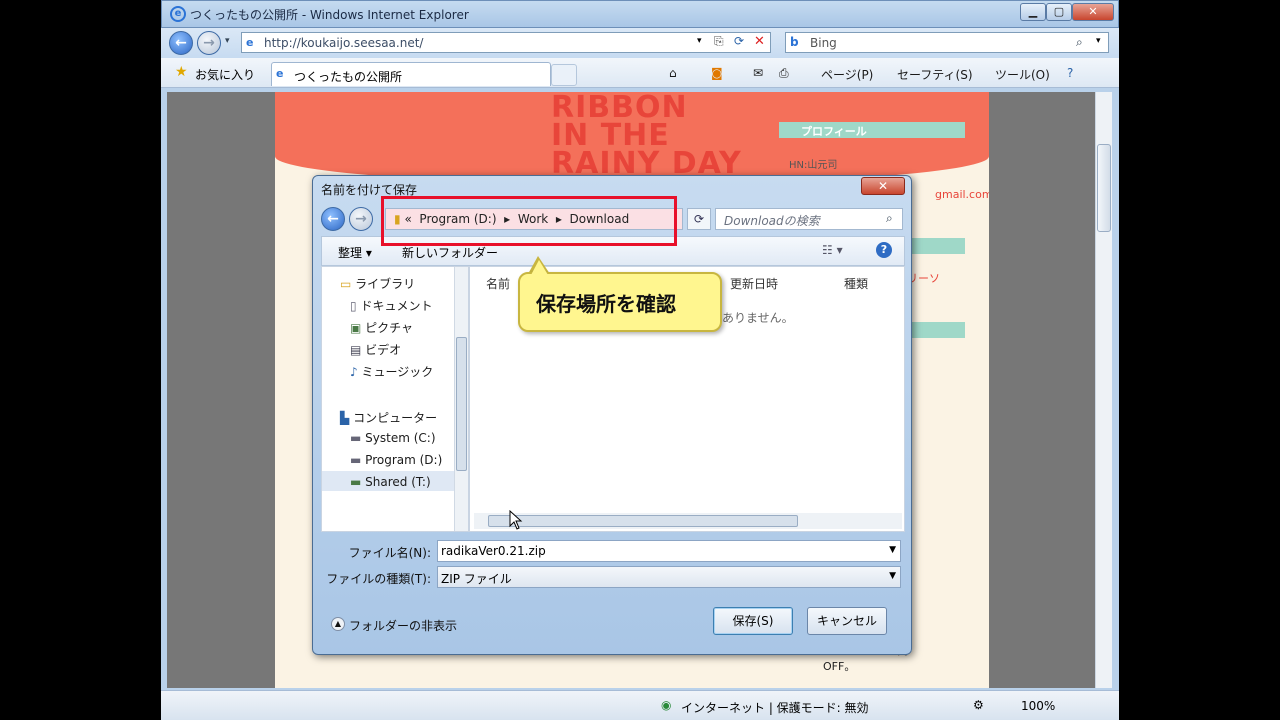  I want to click on nav-music: ♪ ミュージック, so click(391, 371).